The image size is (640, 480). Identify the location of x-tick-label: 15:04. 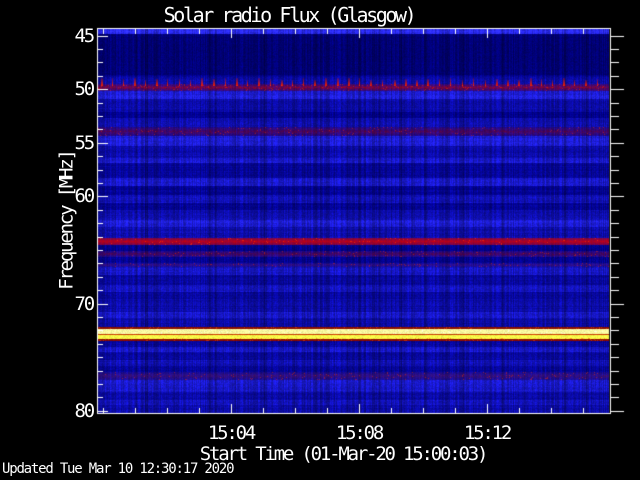
(231, 433).